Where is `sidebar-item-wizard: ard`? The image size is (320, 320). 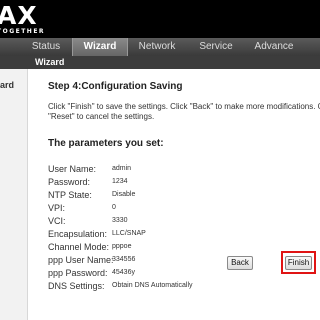
sidebar-item-wizard: ard is located at coordinates (7, 85).